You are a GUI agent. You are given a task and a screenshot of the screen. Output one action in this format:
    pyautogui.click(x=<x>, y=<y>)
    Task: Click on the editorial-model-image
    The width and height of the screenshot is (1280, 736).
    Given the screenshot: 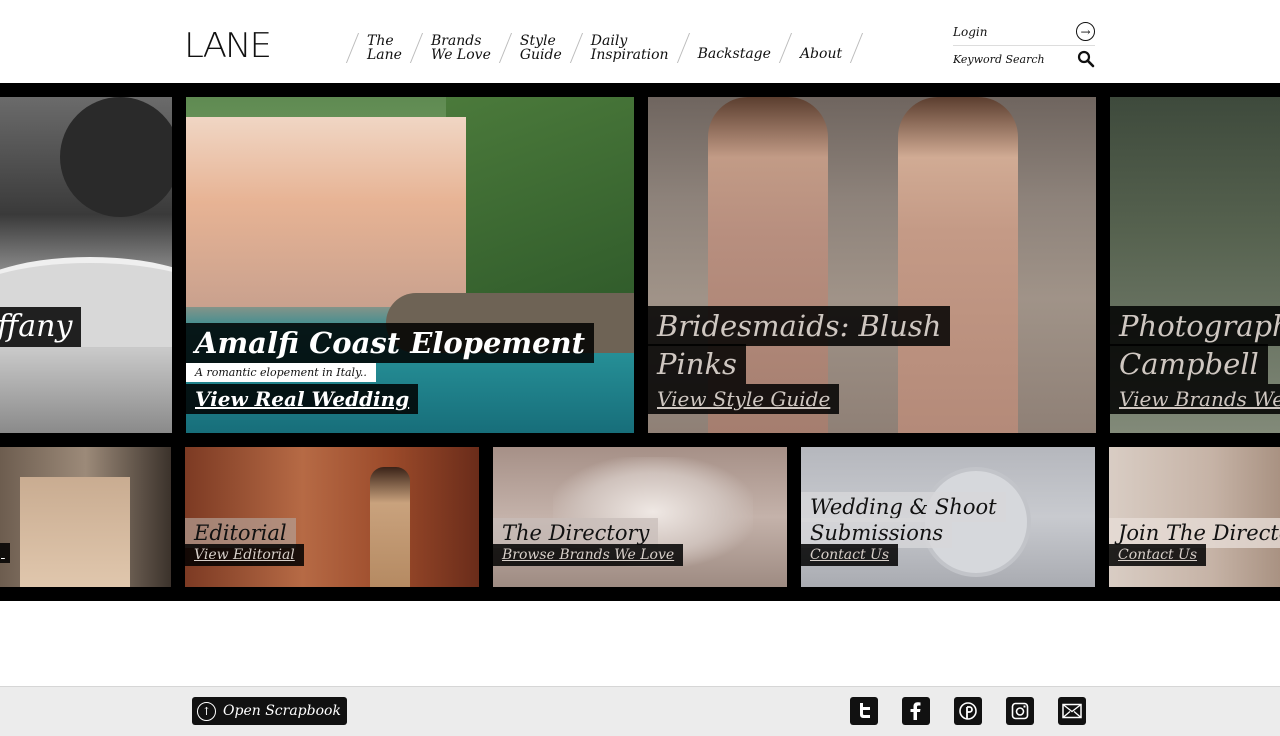 What is the action you would take?
    pyautogui.click(x=390, y=527)
    